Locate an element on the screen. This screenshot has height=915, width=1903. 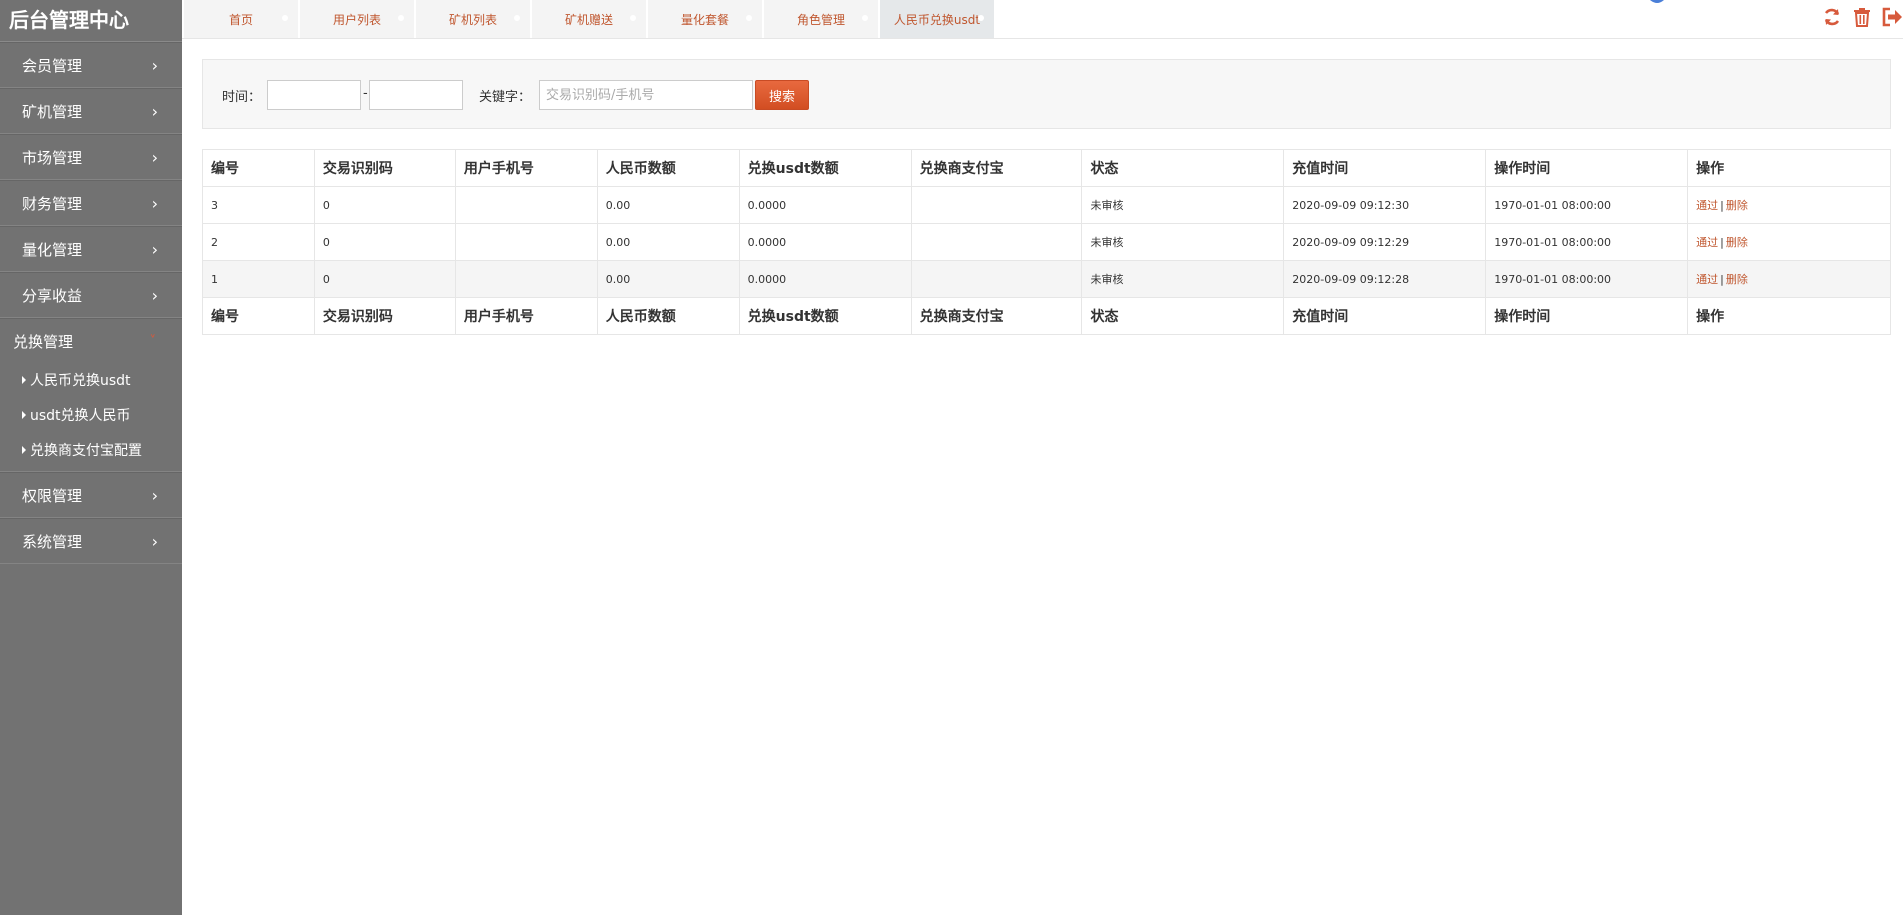
tab-list: 首页 用户列表 矿机列表 矿机赠送 量化套餐 角色管理 人民币兑换usdt is located at coordinates (590, 19).